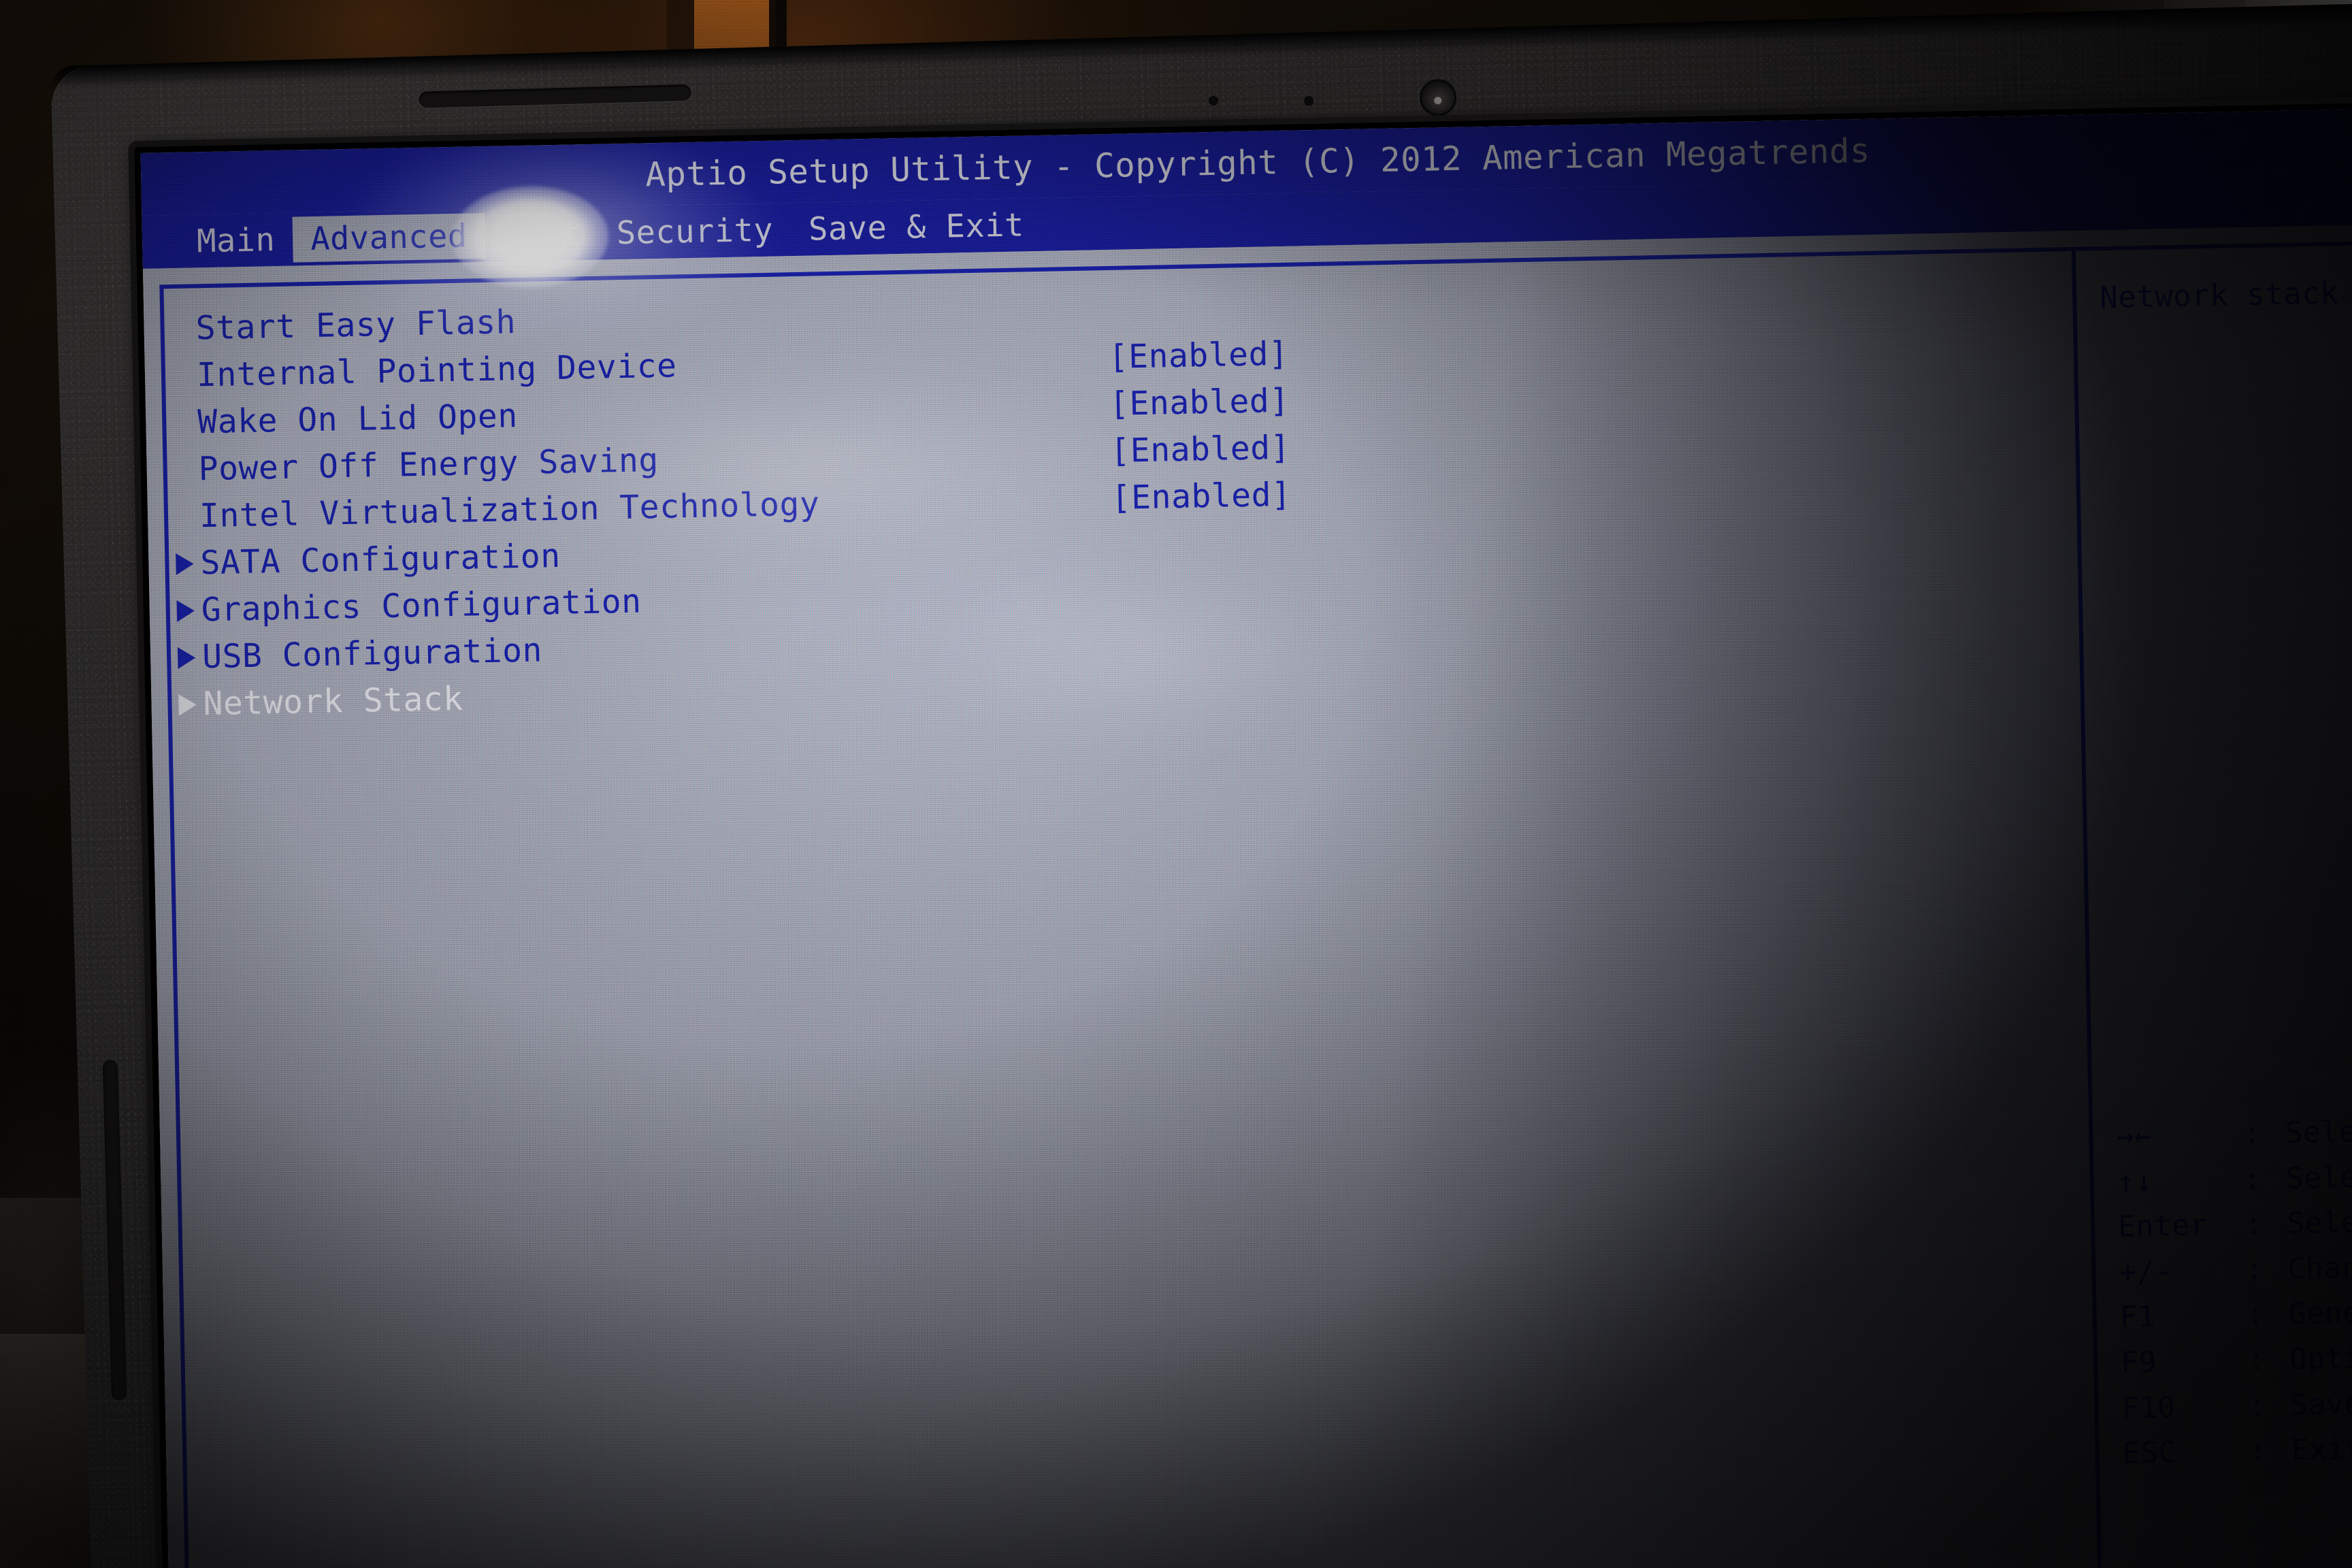 Image resolution: width=2352 pixels, height=1568 pixels. I want to click on key-action: Select, so click(2319, 1223).